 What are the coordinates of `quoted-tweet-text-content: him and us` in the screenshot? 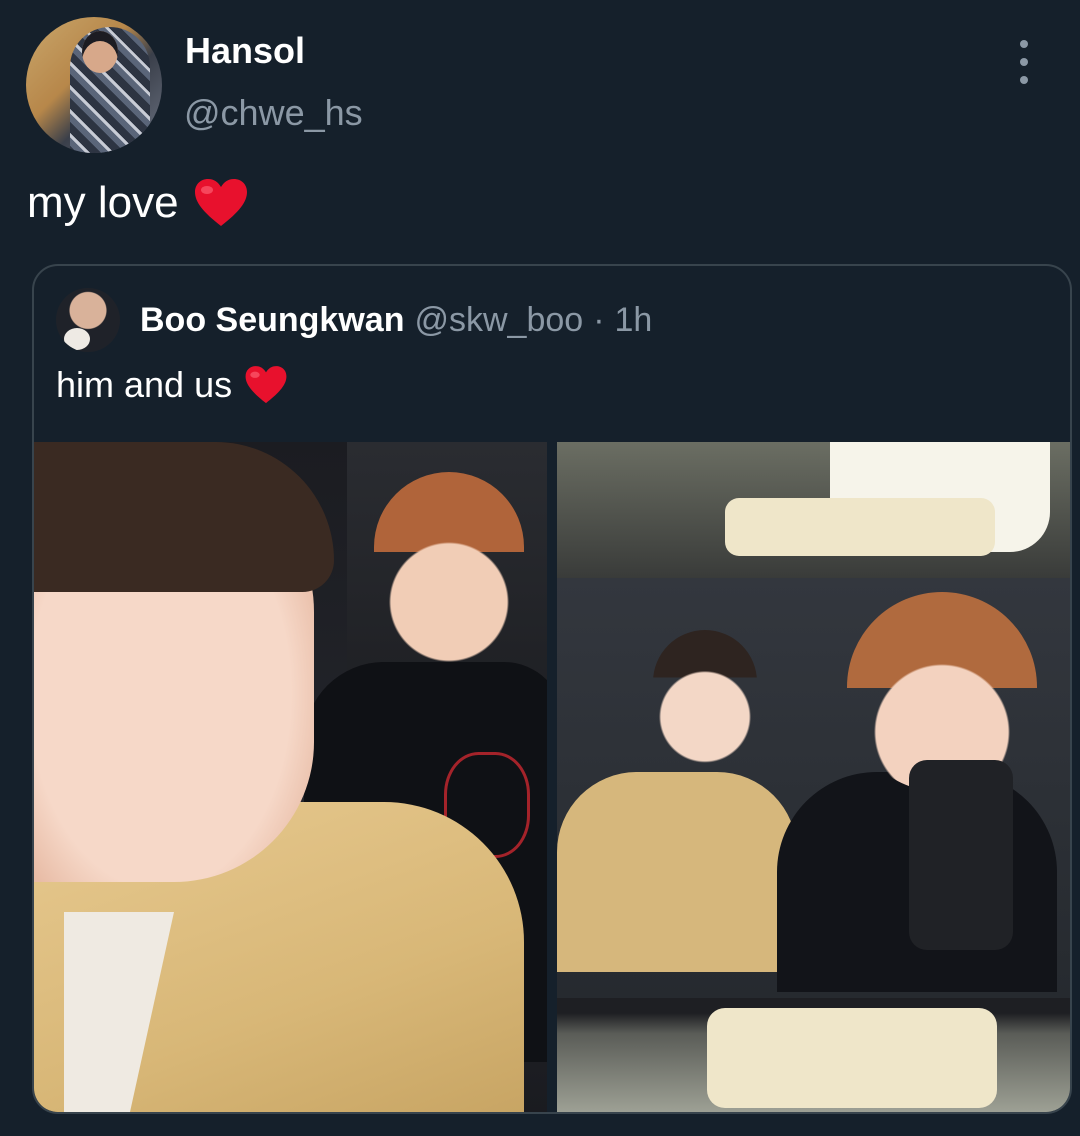 It's located at (144, 384).